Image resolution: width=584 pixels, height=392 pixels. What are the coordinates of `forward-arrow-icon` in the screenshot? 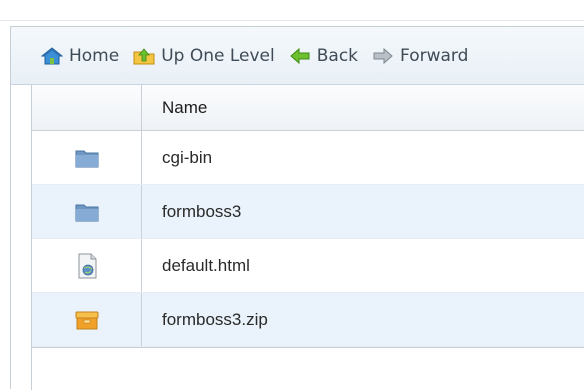 It's located at (383, 55).